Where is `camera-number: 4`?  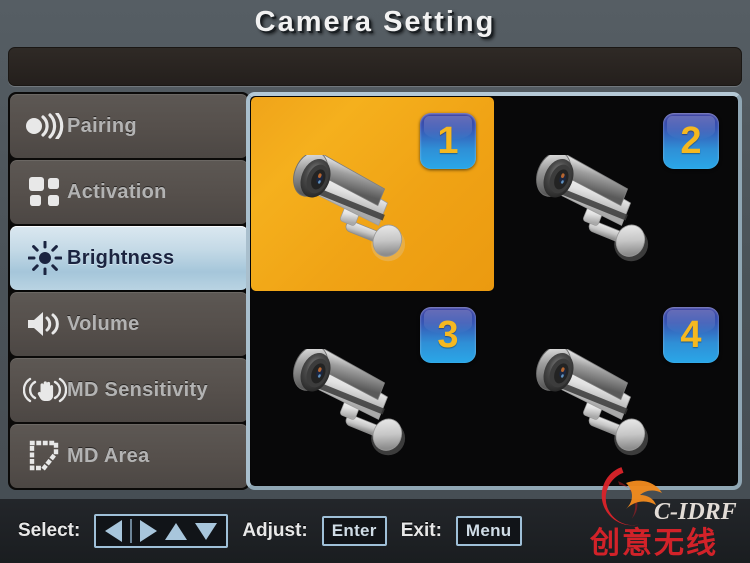
camera-number: 4 is located at coordinates (691, 335).